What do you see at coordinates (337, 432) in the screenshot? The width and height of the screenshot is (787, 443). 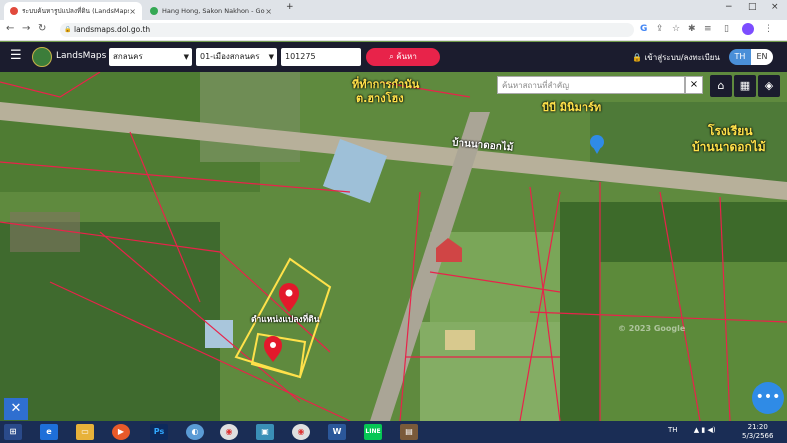 I see `word-icon: W` at bounding box center [337, 432].